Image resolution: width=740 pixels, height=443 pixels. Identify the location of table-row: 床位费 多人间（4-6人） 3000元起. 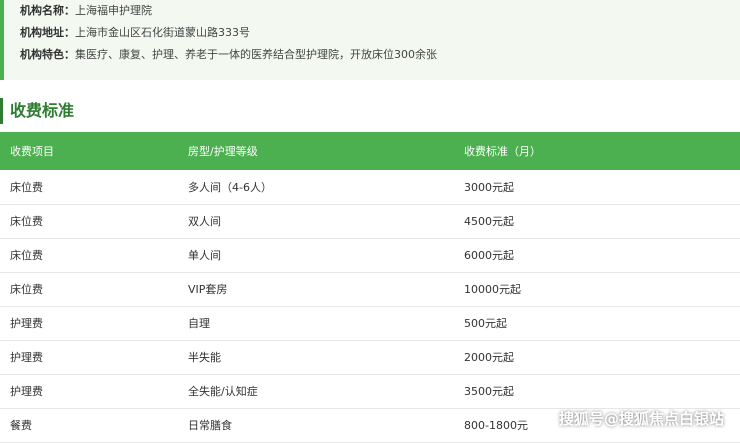
(370, 187).